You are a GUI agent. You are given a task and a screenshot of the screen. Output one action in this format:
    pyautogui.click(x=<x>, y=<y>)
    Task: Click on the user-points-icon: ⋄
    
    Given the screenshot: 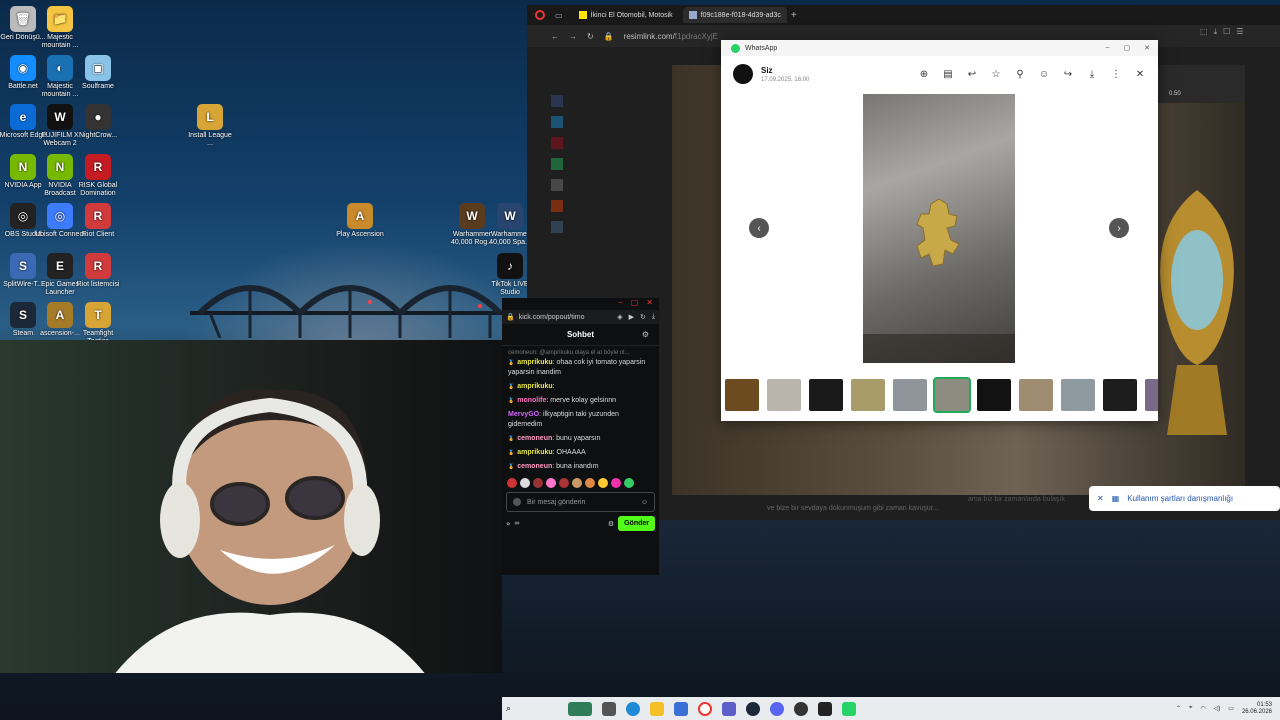 What is the action you would take?
    pyautogui.click(x=508, y=524)
    